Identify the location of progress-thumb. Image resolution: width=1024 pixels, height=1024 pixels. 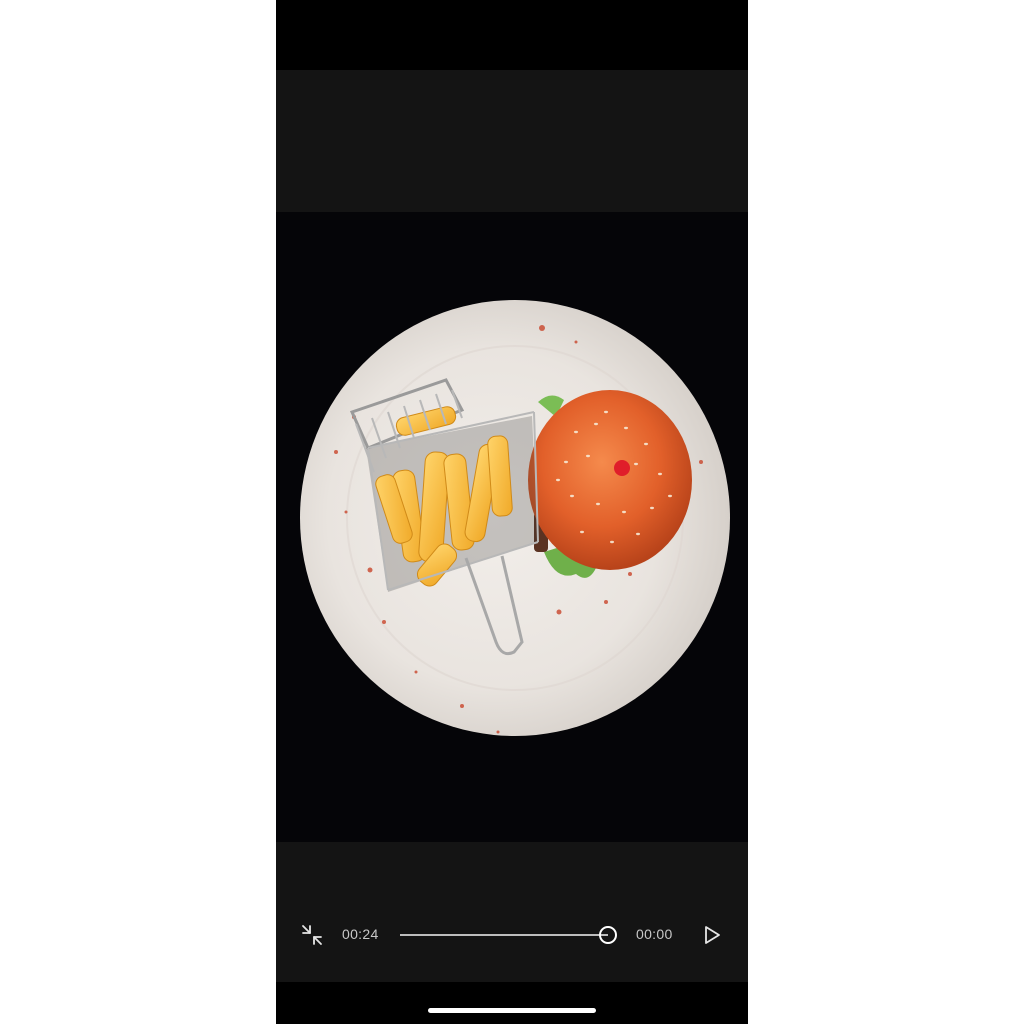
(608, 935).